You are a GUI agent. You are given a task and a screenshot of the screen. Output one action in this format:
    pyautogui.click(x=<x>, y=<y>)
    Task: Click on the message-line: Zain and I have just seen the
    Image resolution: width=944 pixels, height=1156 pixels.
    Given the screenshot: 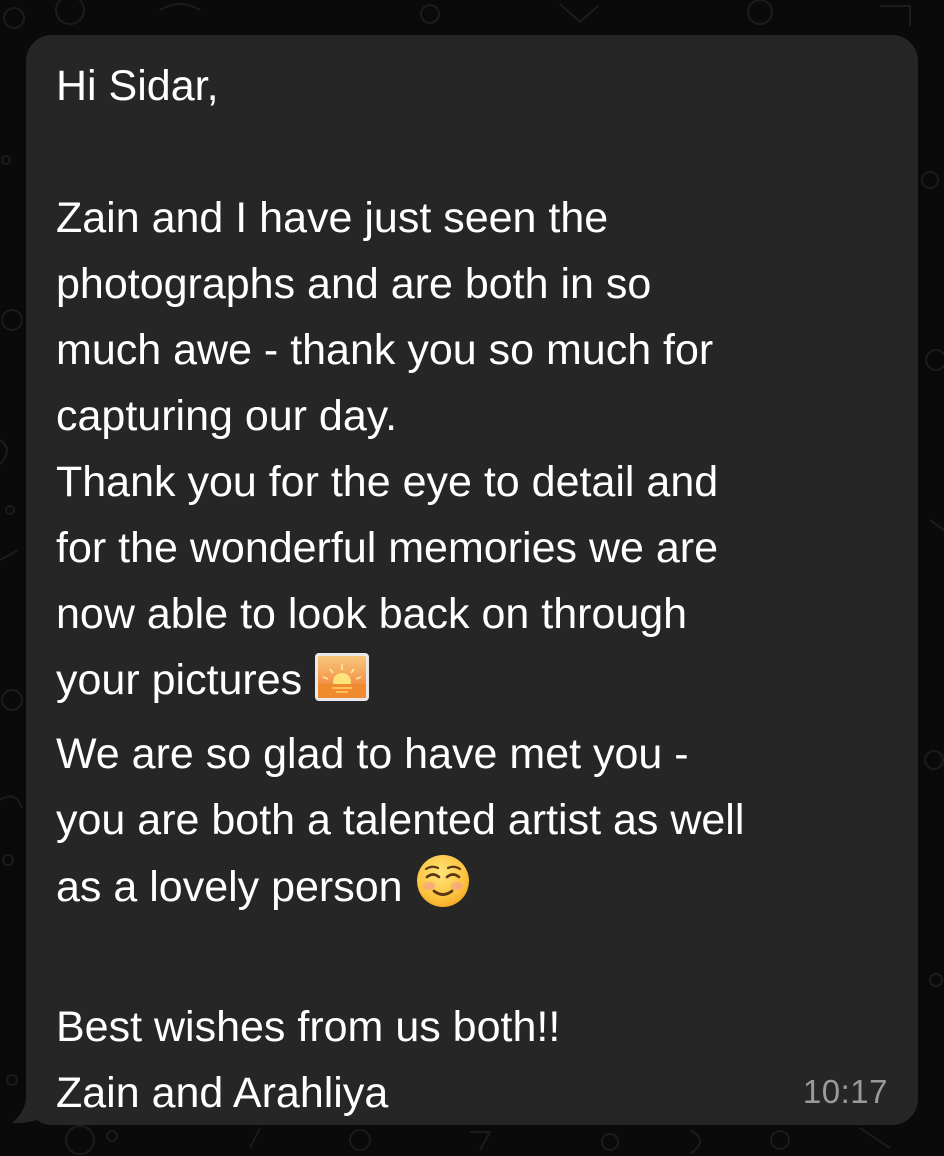 What is the action you would take?
    pyautogui.click(x=332, y=218)
    